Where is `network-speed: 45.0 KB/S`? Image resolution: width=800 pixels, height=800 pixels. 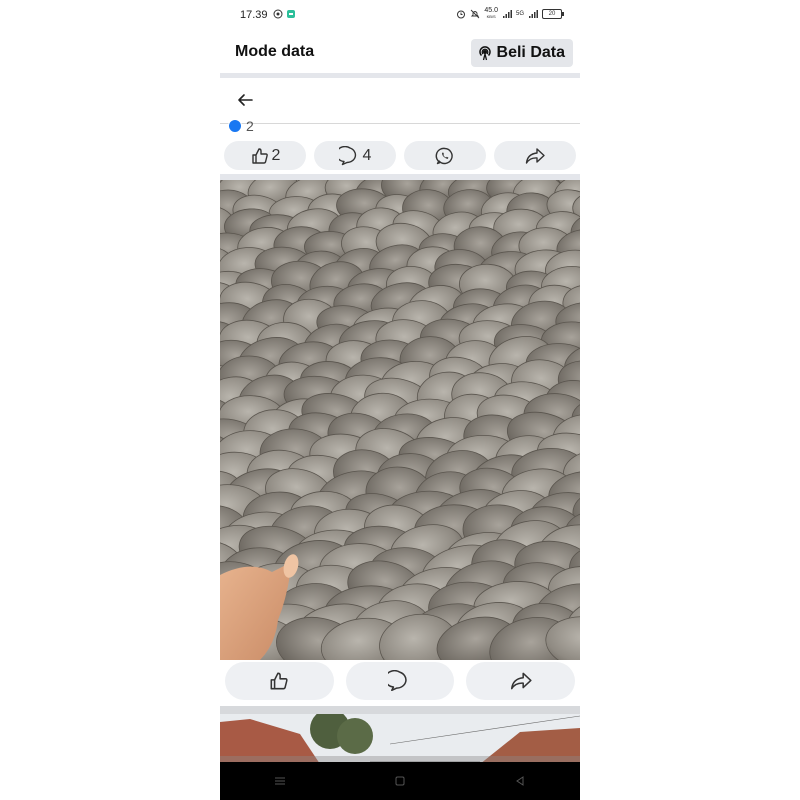
network-speed: 45.0 KB/S is located at coordinates (491, 13).